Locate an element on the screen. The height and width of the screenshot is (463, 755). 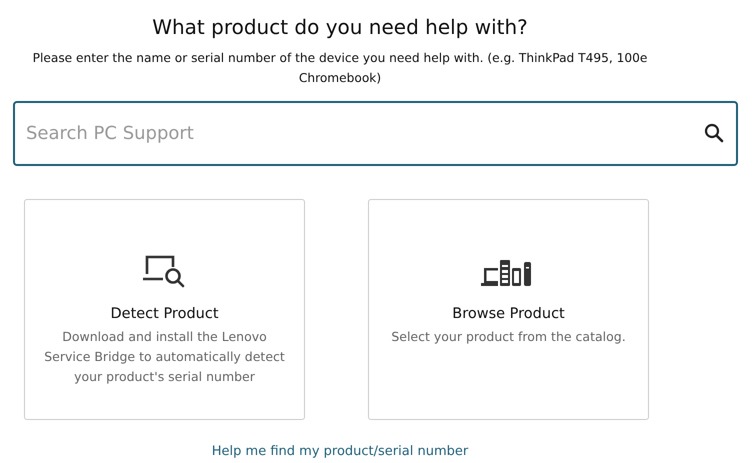
card-description: Select your product from the catalog. is located at coordinates (508, 337).